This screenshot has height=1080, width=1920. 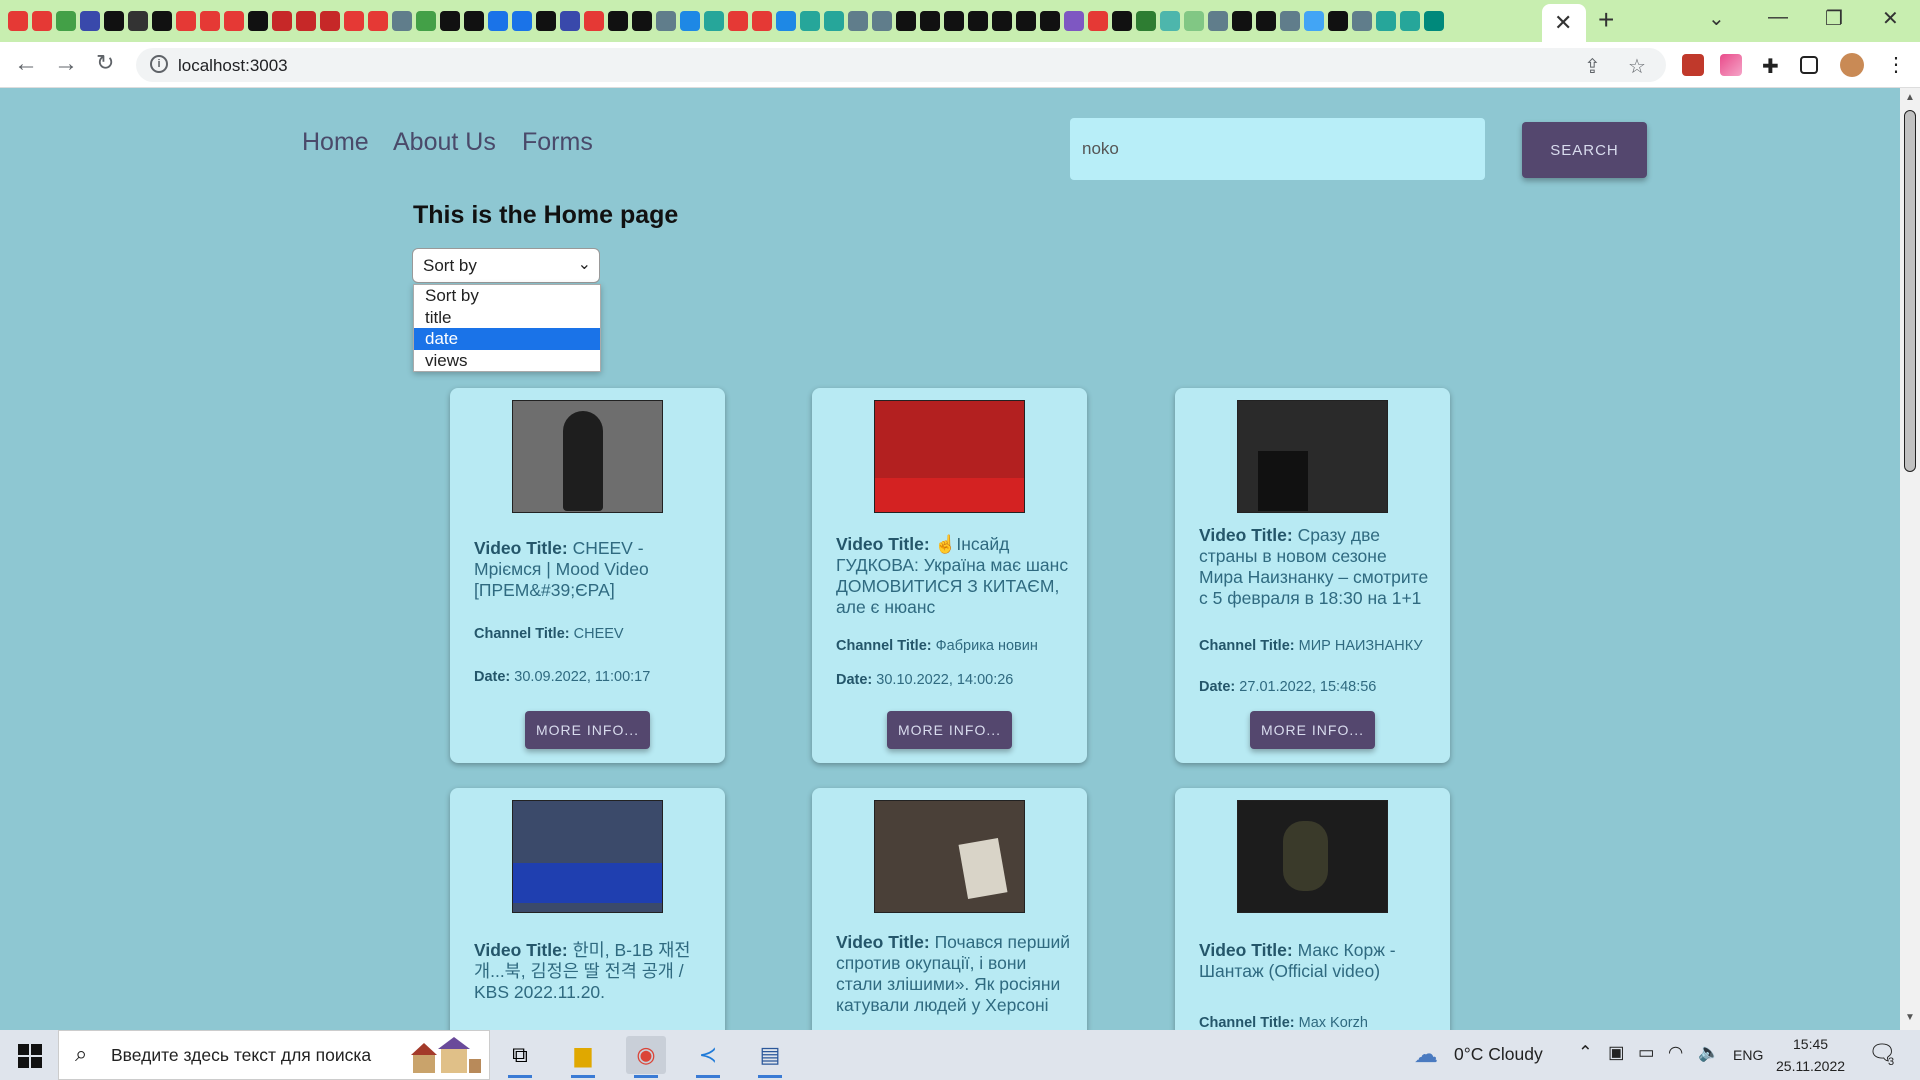 I want to click on cloud-icon: ☁, so click(x=1426, y=1054).